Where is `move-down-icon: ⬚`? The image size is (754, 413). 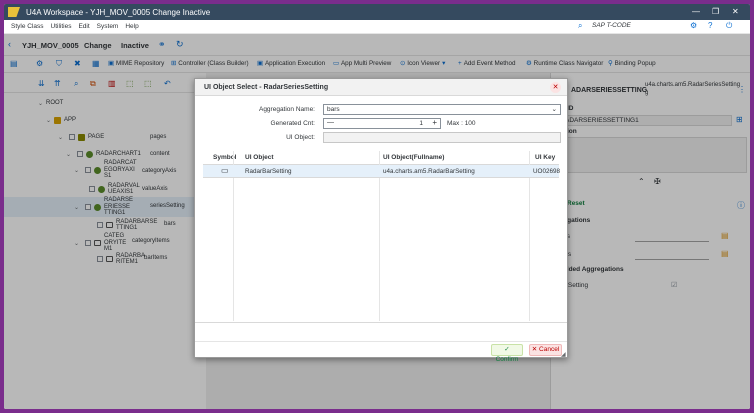 move-down-icon: ⬚ is located at coordinates (148, 83).